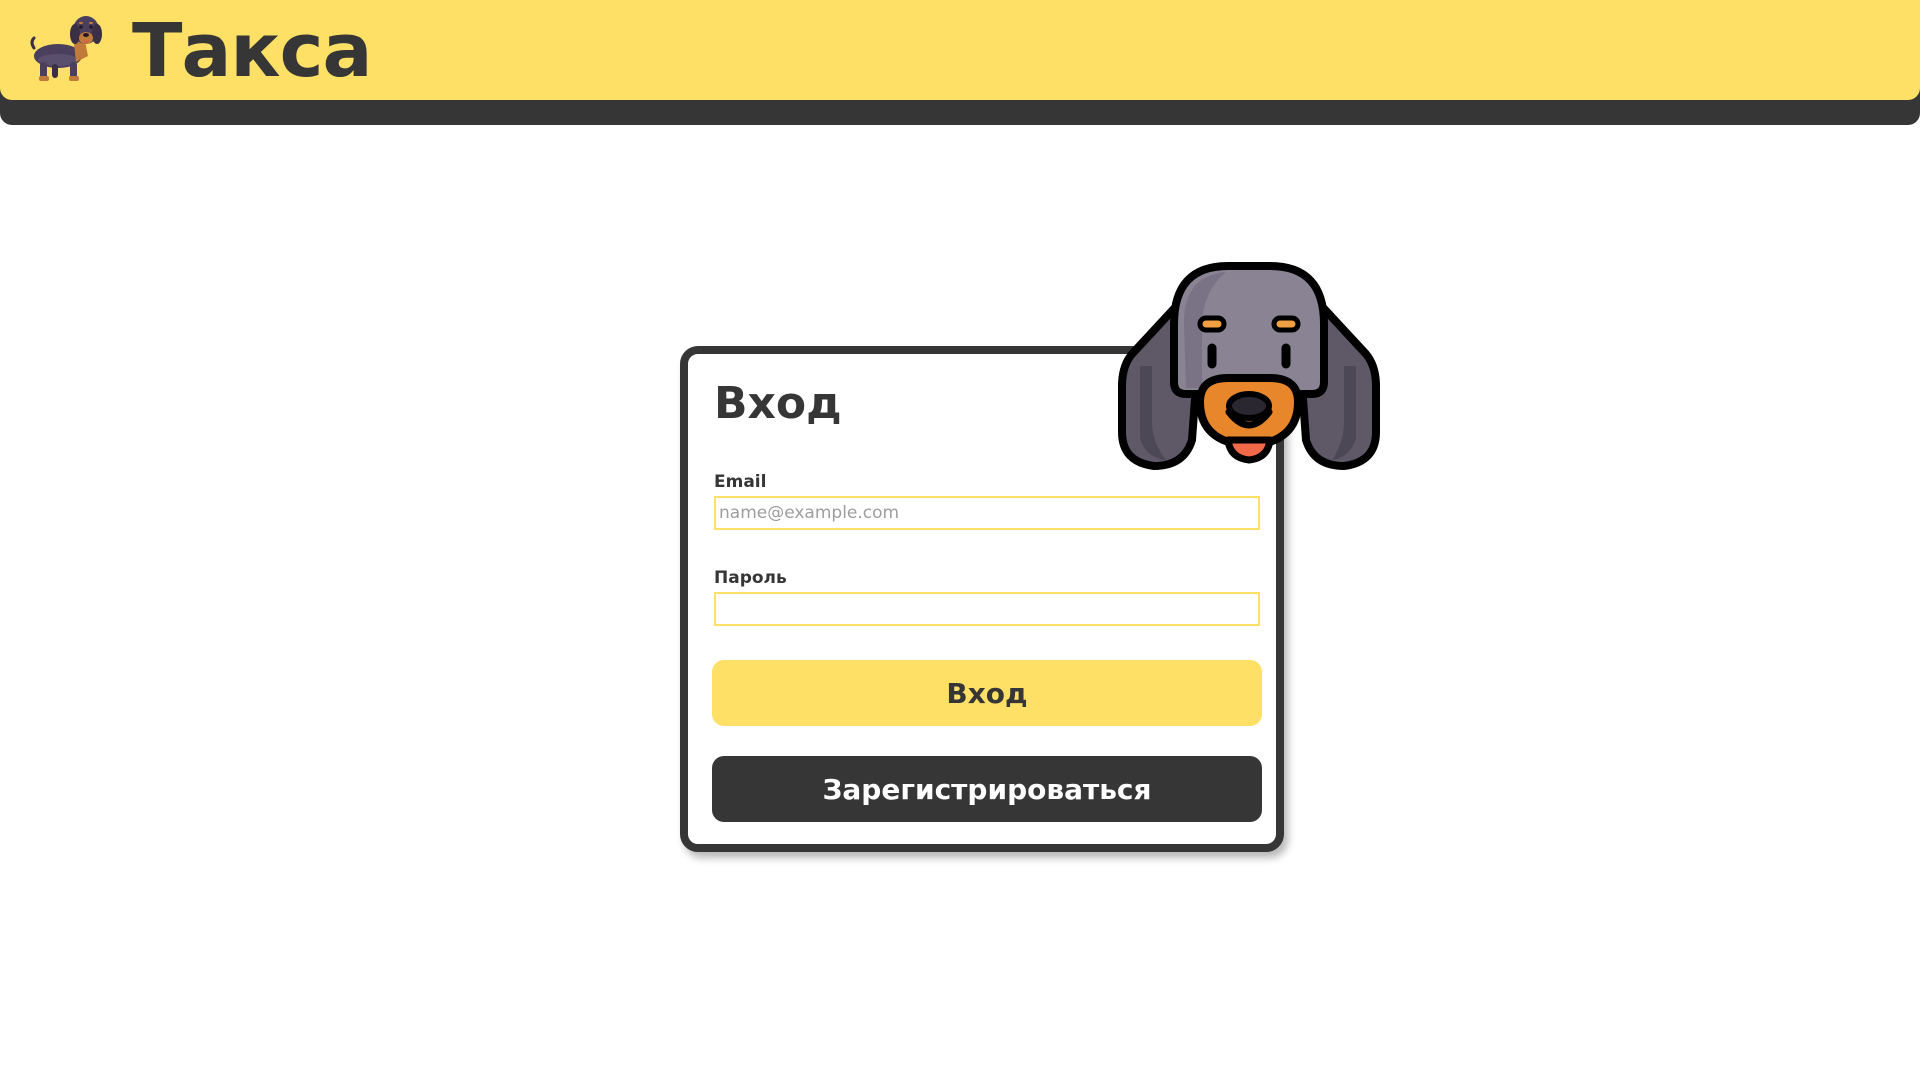 This screenshot has width=1920, height=1080. Describe the element at coordinates (67, 48) in the screenshot. I see `dachshund-icon` at that location.